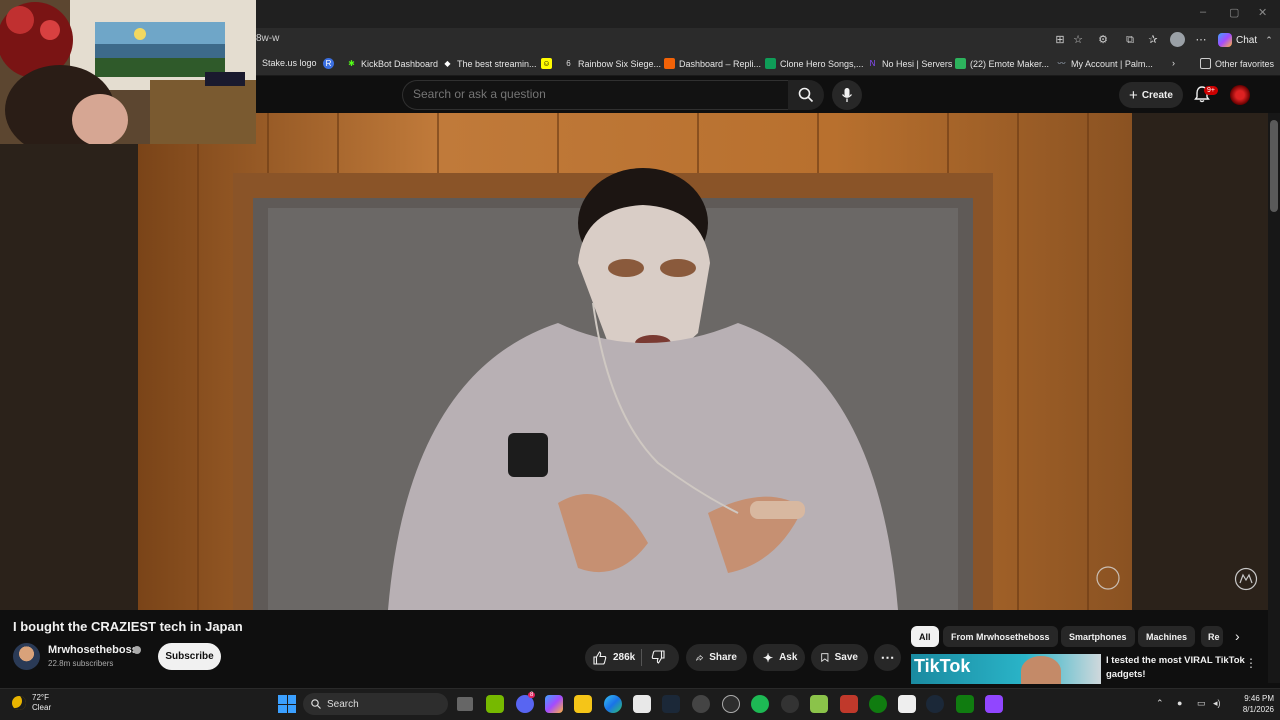 This screenshot has width=1280, height=720. Describe the element at coordinates (267, 38) in the screenshot. I see `url-field: 8w-w` at that location.